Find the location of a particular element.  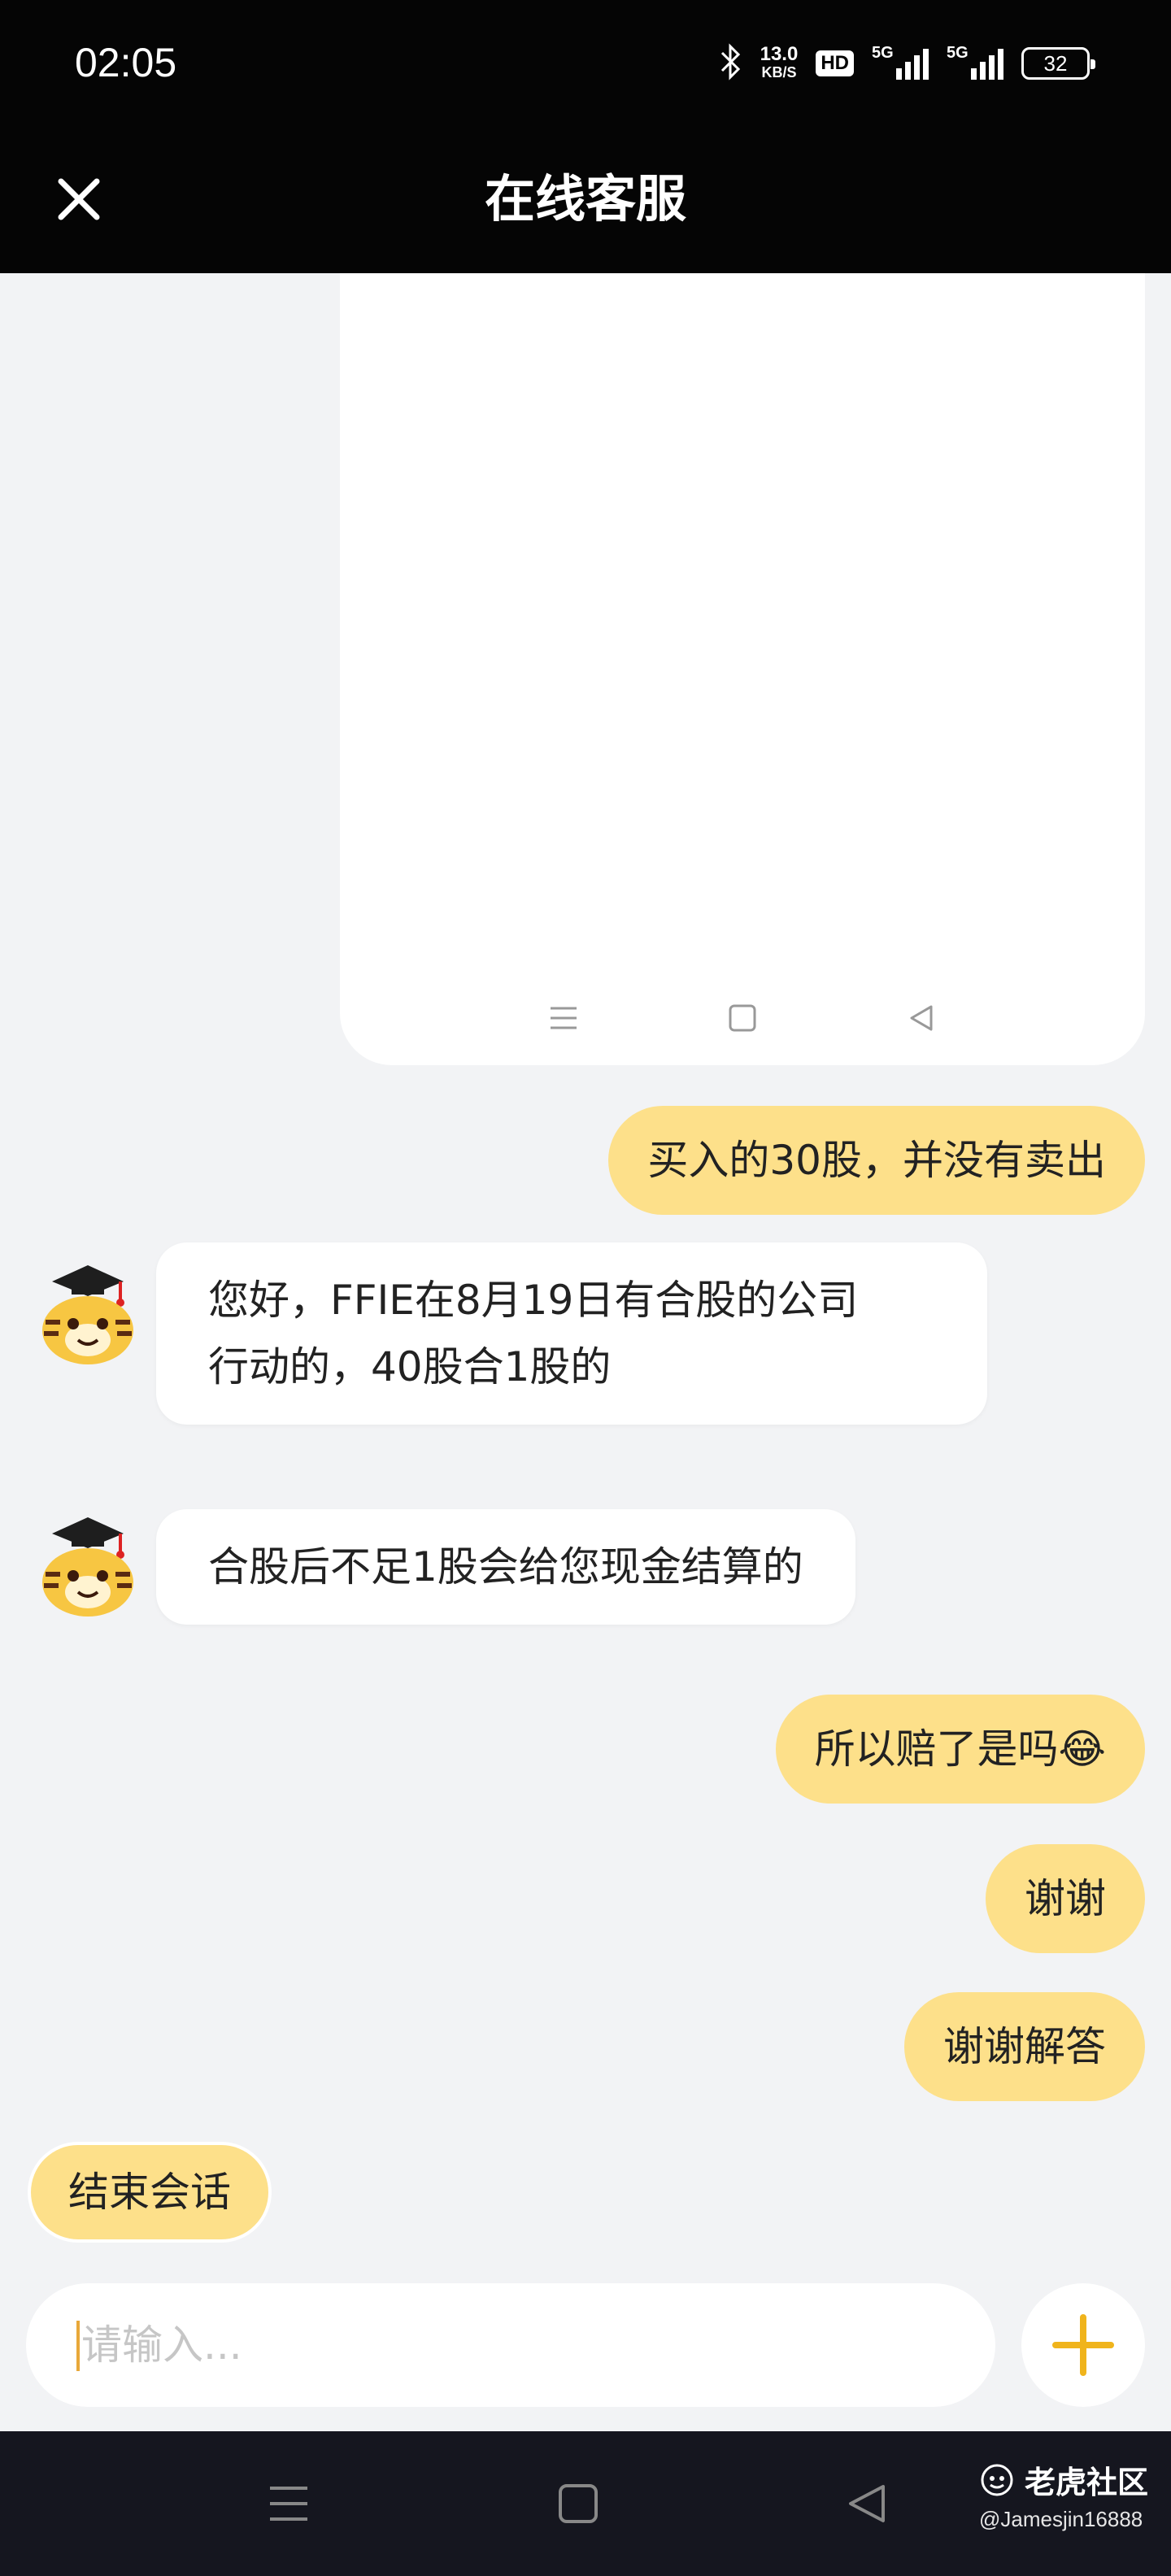

page-title: 在线客服 is located at coordinates (585, 199).